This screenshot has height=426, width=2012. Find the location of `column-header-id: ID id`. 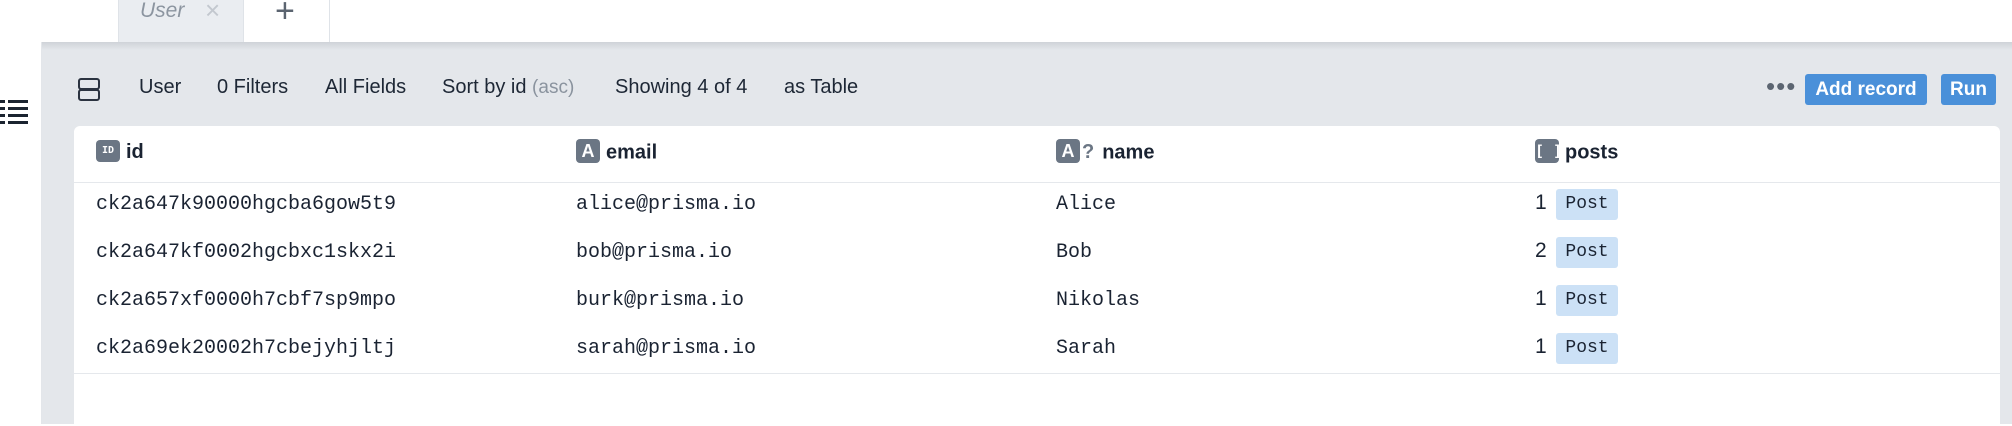

column-header-id: ID id is located at coordinates (120, 151).